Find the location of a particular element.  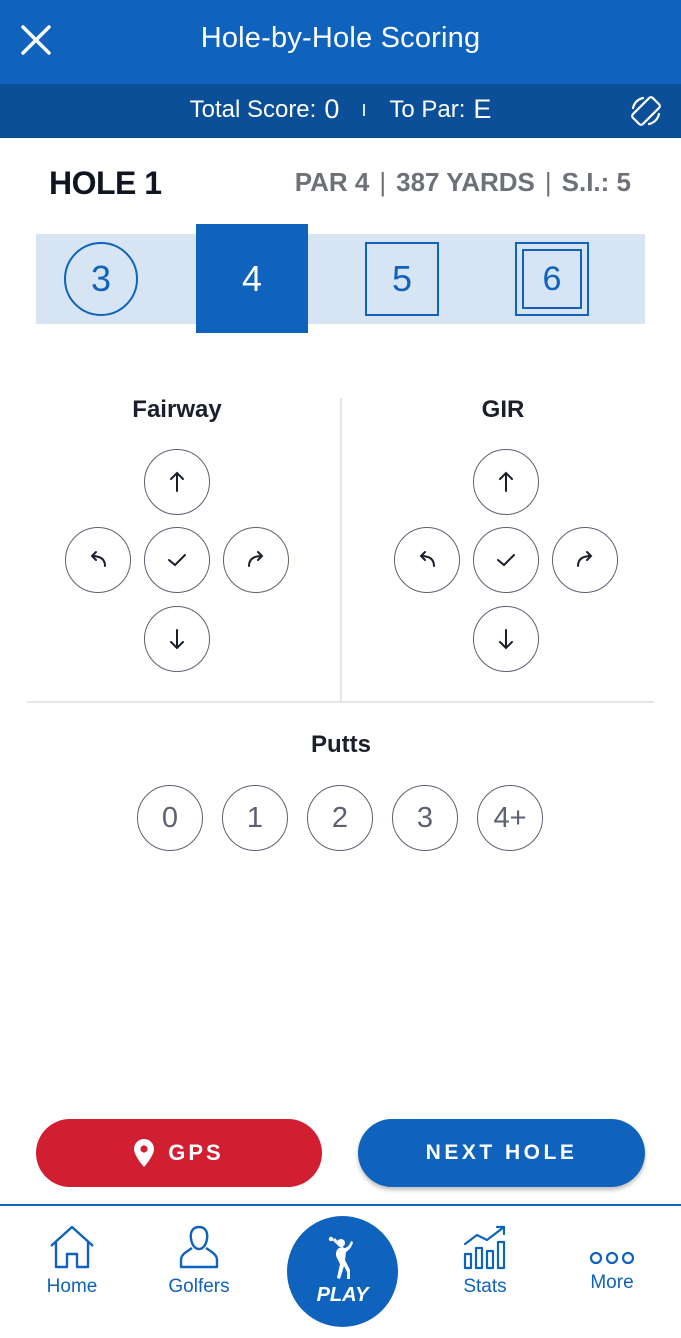

rotate-screen-icon is located at coordinates (646, 111).